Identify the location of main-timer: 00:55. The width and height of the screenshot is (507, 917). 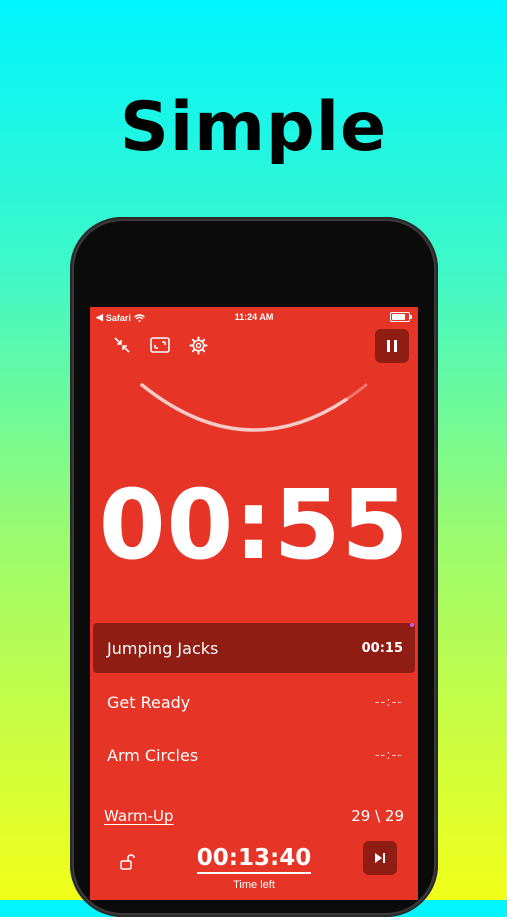
(254, 525).